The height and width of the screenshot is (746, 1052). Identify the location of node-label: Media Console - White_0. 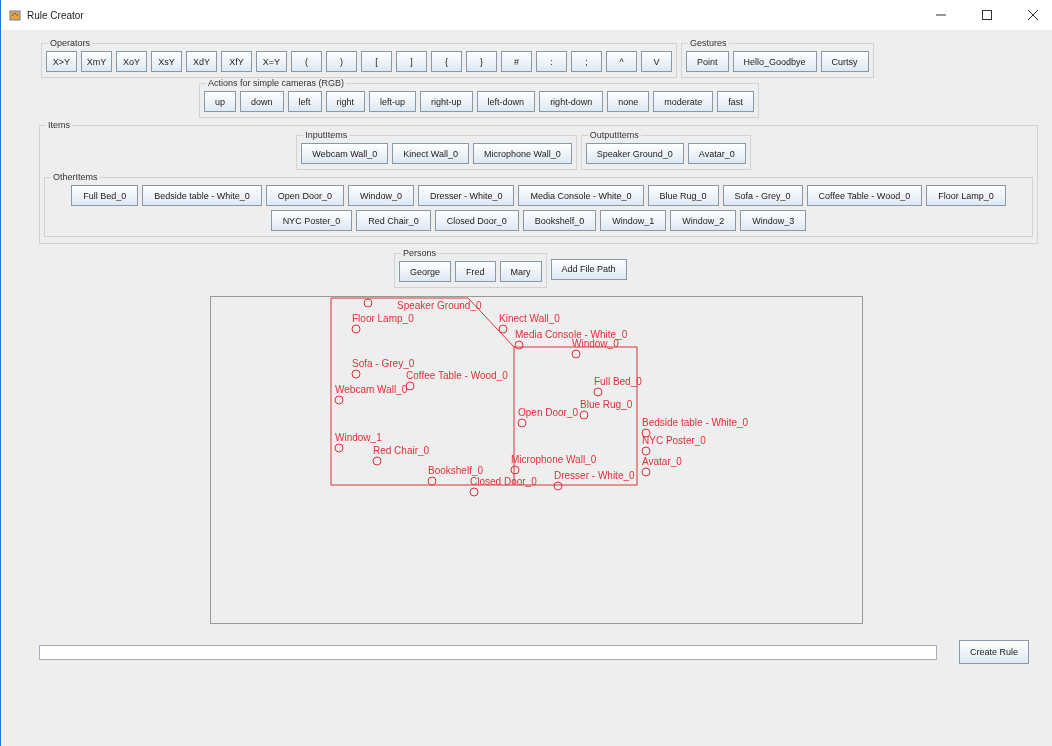
(571, 334).